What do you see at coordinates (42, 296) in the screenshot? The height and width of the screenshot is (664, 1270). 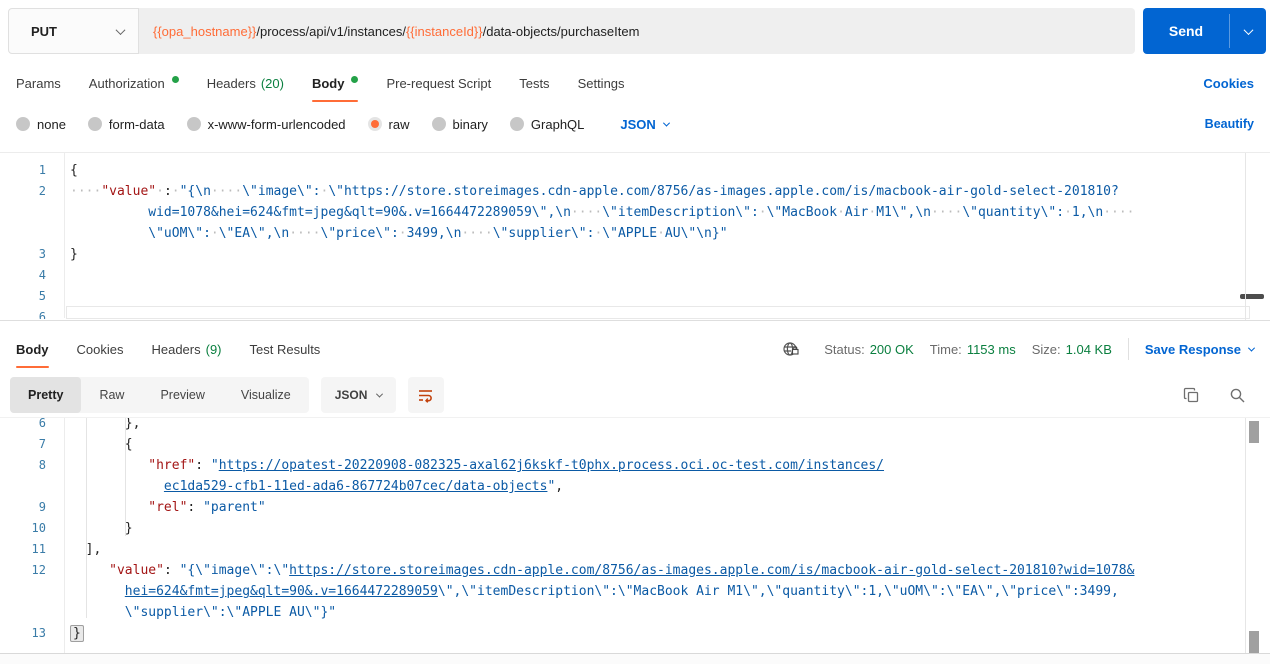 I see `line-number: 5` at bounding box center [42, 296].